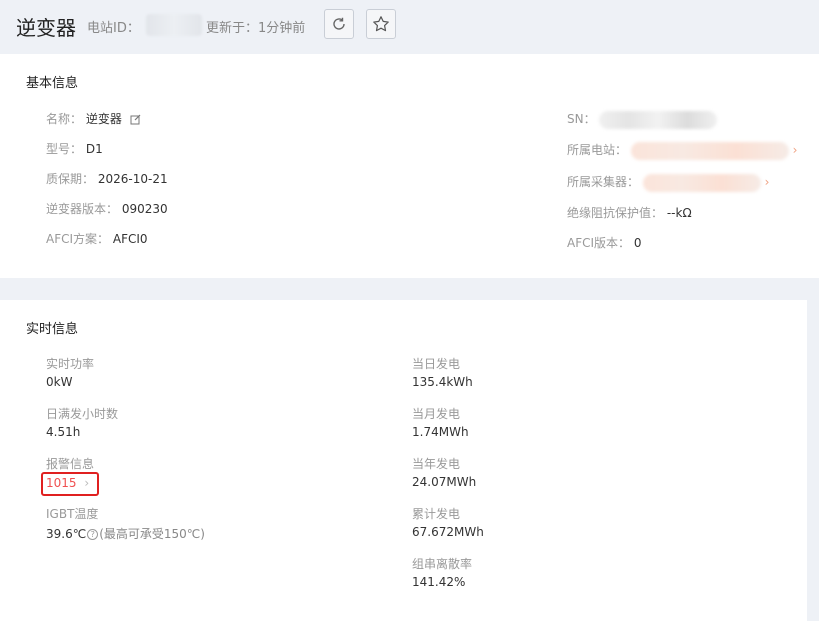 The height and width of the screenshot is (621, 819). Describe the element at coordinates (436, 364) in the screenshot. I see `day-energy-label: 当日发电` at that location.